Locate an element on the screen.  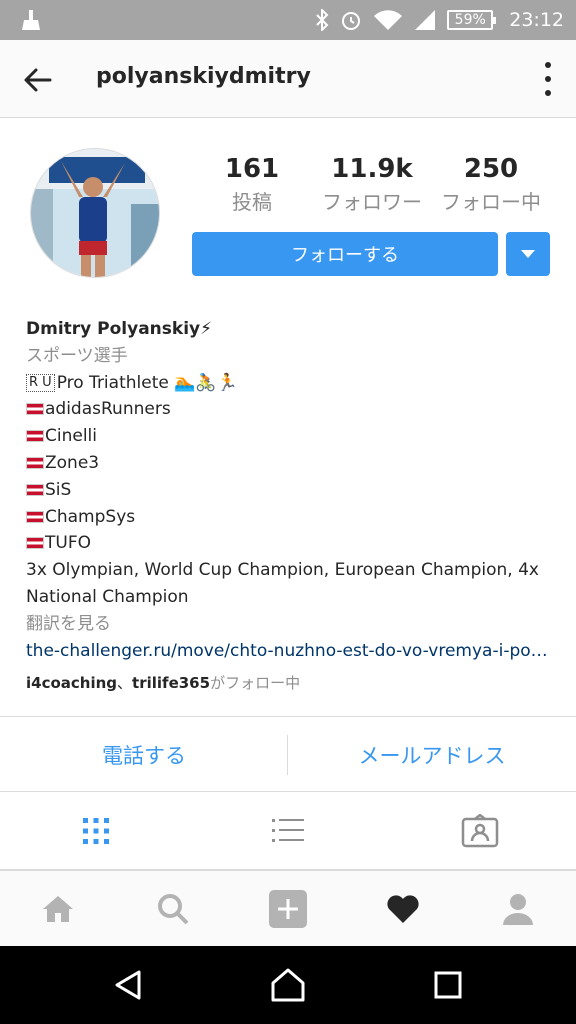
bottom-navigation is located at coordinates (288, 908).